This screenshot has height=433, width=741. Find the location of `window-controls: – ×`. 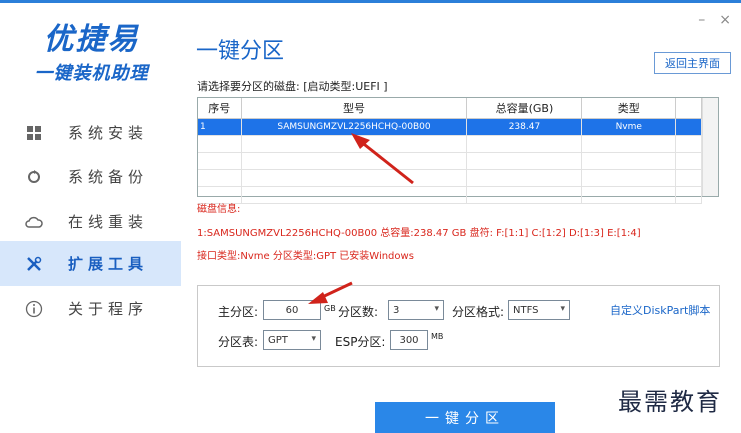

window-controls: – × is located at coordinates (714, 20).